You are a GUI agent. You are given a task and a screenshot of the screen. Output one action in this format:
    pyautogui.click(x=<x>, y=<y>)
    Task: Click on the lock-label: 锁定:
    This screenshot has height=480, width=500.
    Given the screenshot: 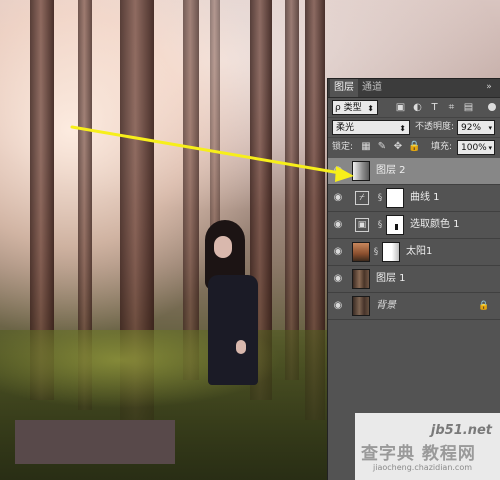 What is the action you would take?
    pyautogui.click(x=343, y=147)
    